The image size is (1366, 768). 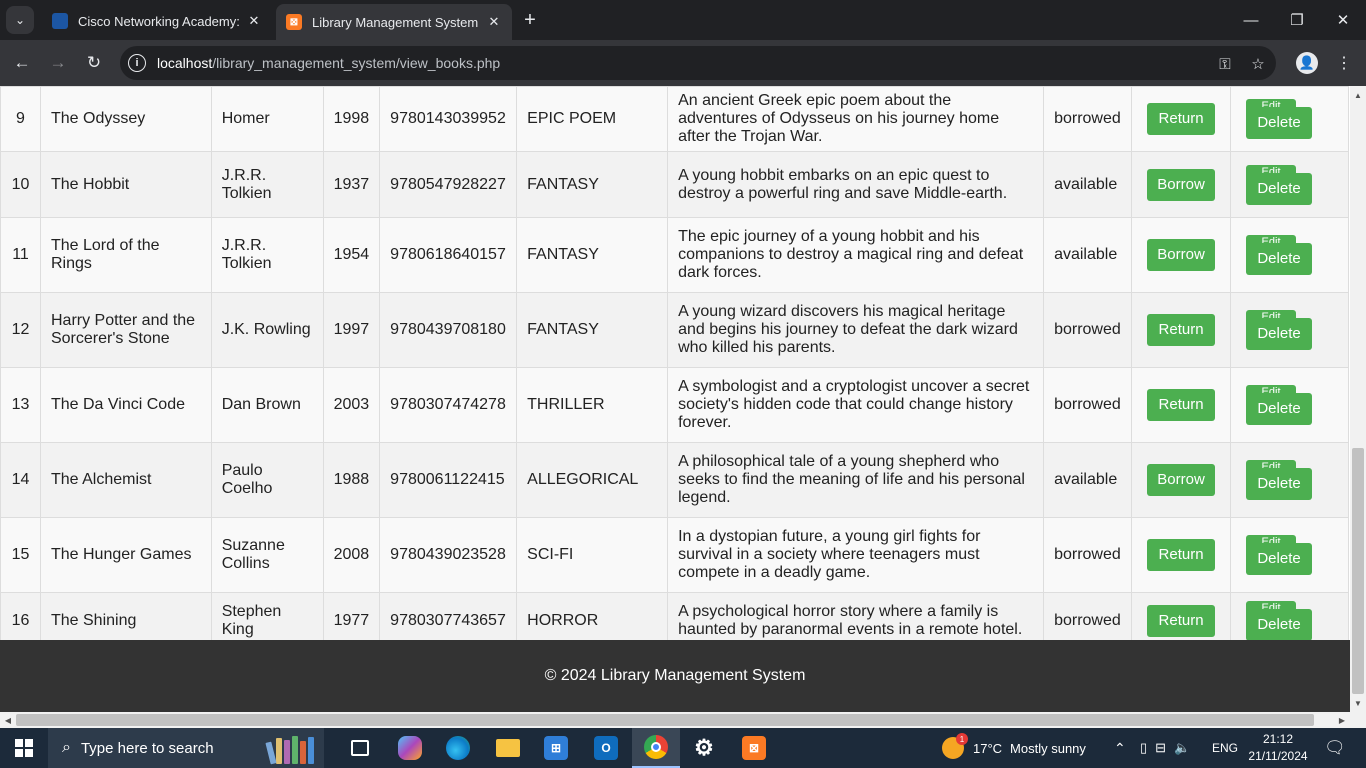 What do you see at coordinates (448, 330) in the screenshot?
I see `book-isbn-cell: 9780439708180` at bounding box center [448, 330].